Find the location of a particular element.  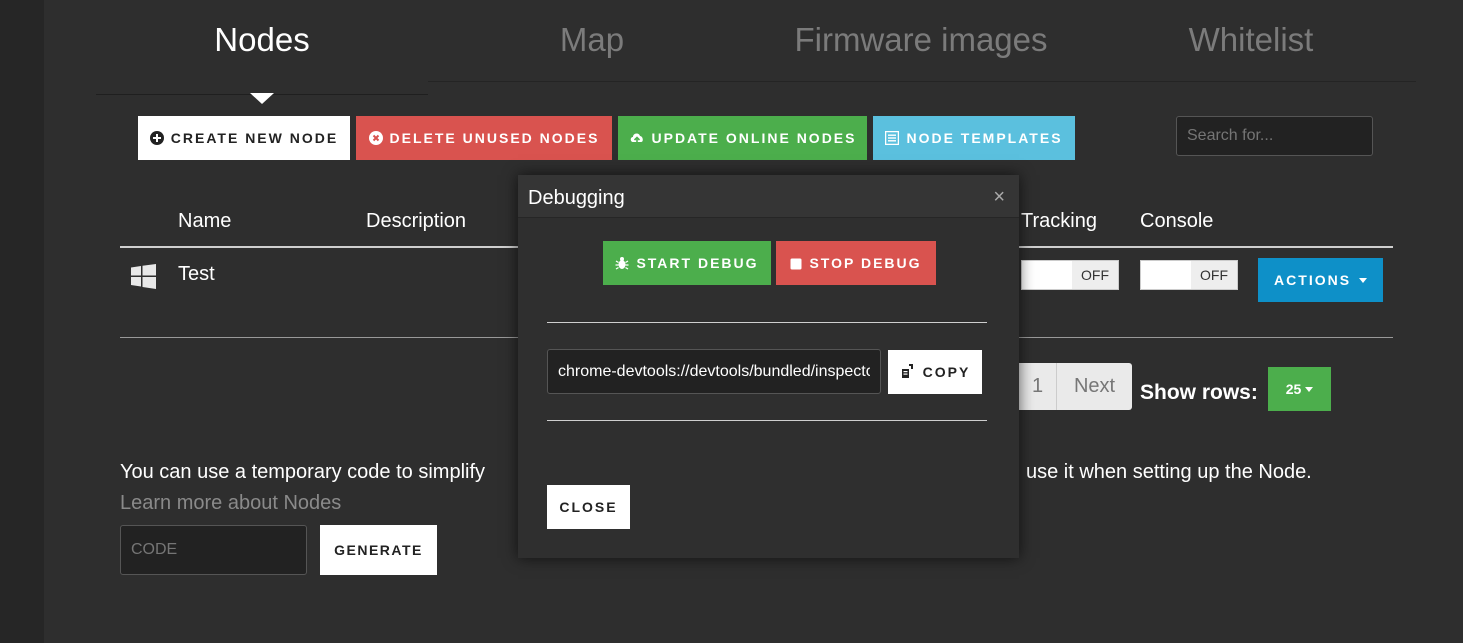

start-debug-label: START DEBUG is located at coordinates (697, 263).